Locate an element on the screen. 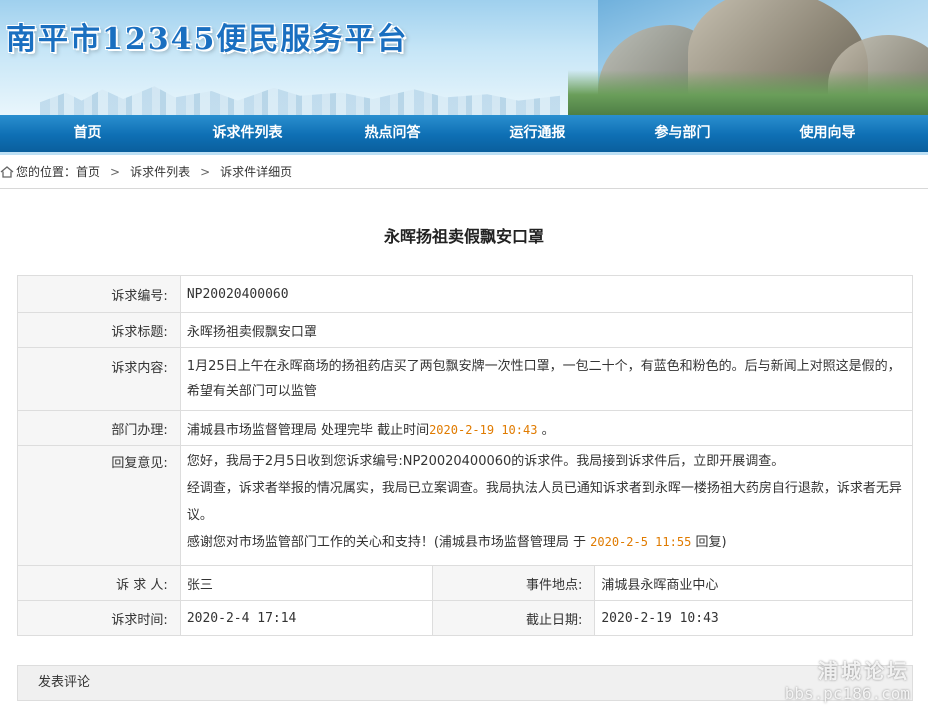 This screenshot has width=928, height=709. id-label: 诉求编号: is located at coordinates (99, 294).